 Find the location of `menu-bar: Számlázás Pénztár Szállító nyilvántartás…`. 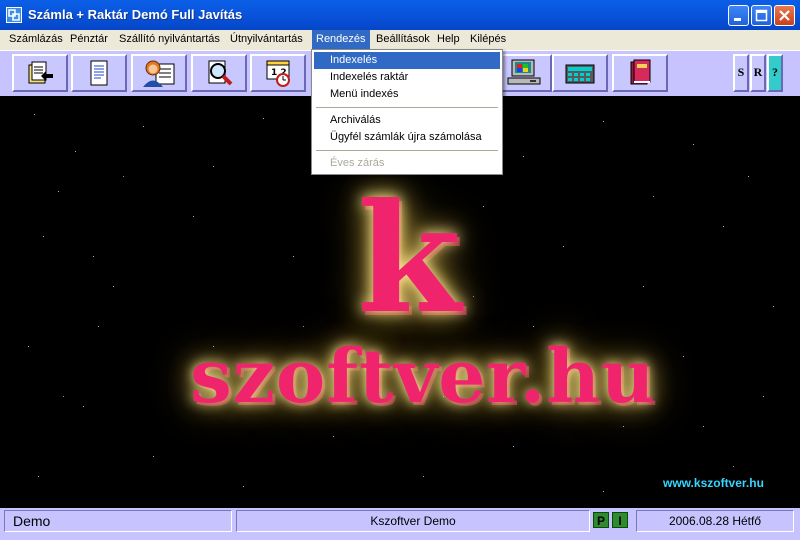

menu-bar: Számlázás Pénztár Szállító nyilvántartás… is located at coordinates (400, 40).